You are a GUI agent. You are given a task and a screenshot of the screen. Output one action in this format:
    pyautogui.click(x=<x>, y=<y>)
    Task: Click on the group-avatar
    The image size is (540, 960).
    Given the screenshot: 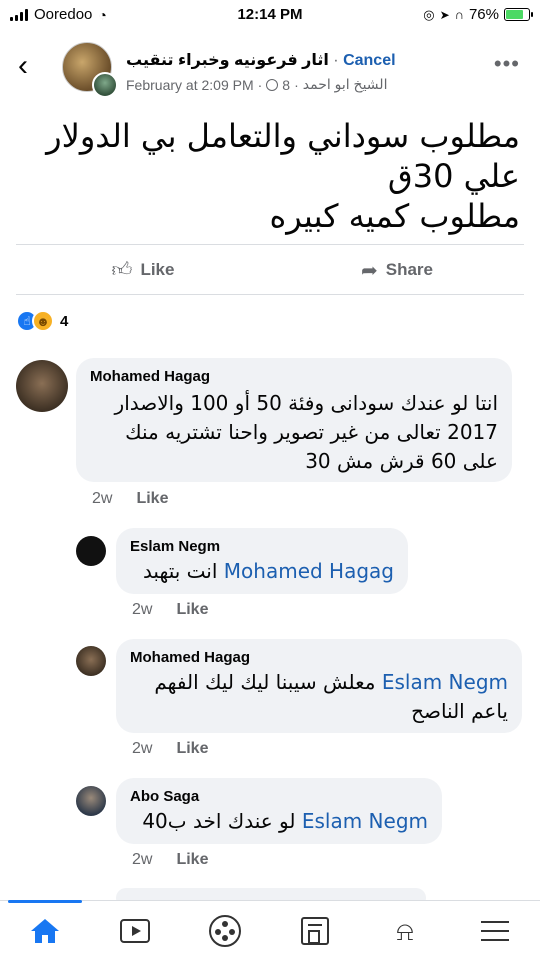 What is the action you would take?
    pyautogui.click(x=90, y=70)
    